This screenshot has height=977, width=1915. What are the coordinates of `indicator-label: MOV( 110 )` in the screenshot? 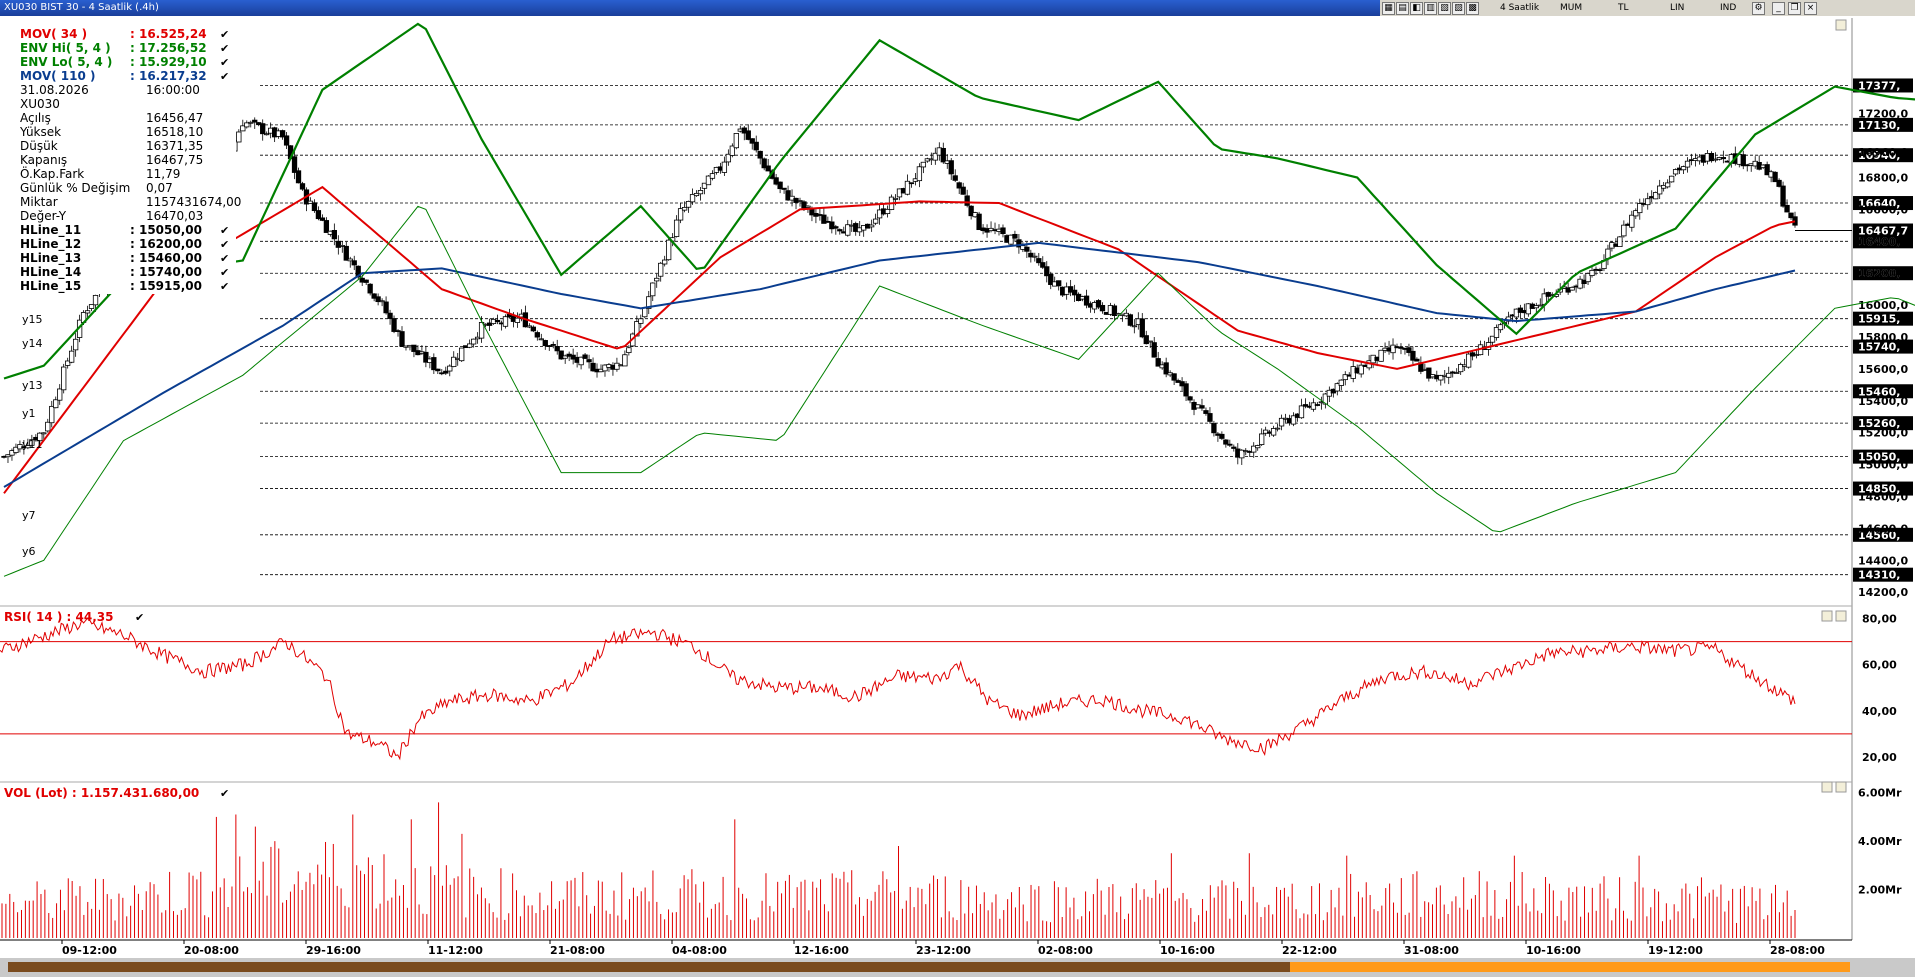 It's located at (57, 76).